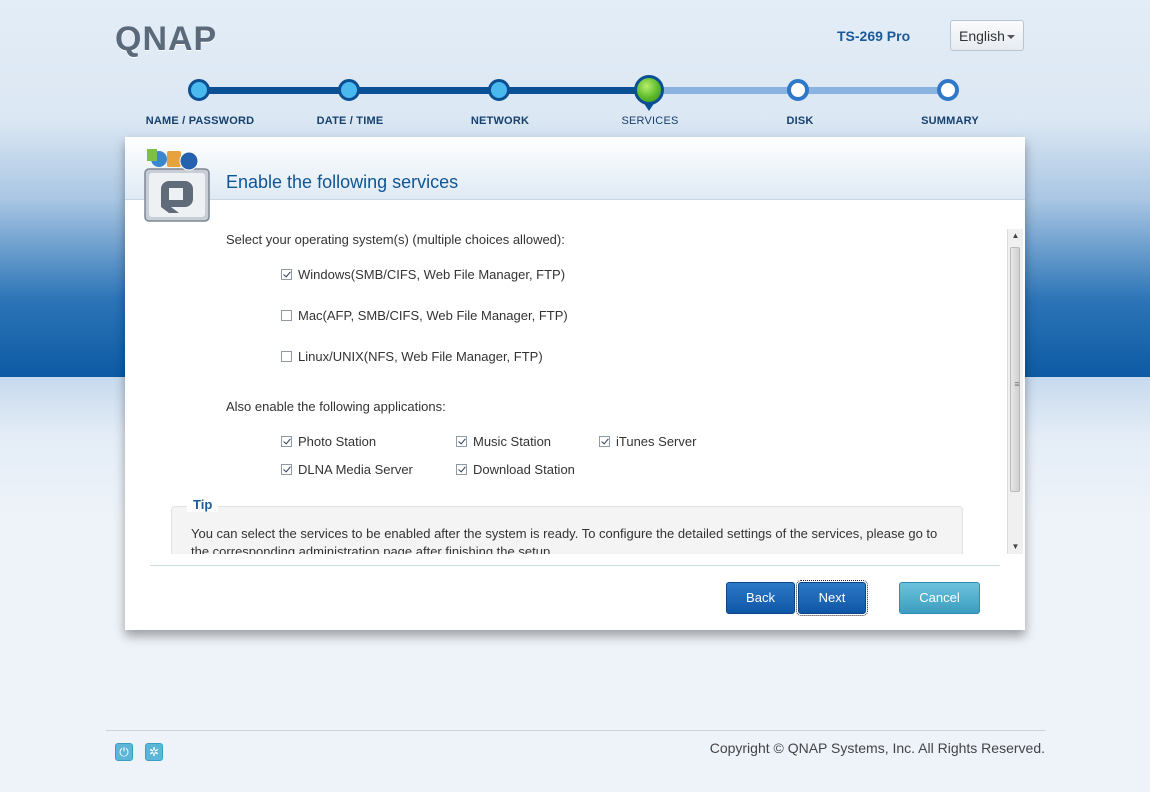 The height and width of the screenshot is (792, 1150). I want to click on power-icon: ⏻, so click(124, 752).